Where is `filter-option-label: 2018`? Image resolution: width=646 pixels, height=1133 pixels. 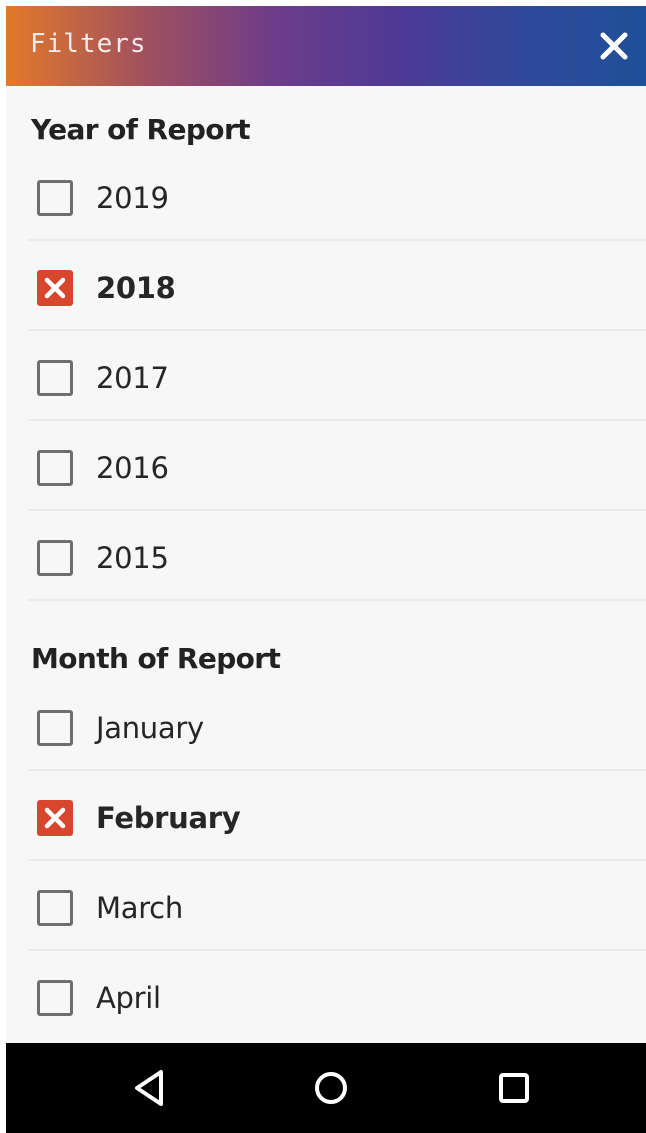 filter-option-label: 2018 is located at coordinates (136, 288).